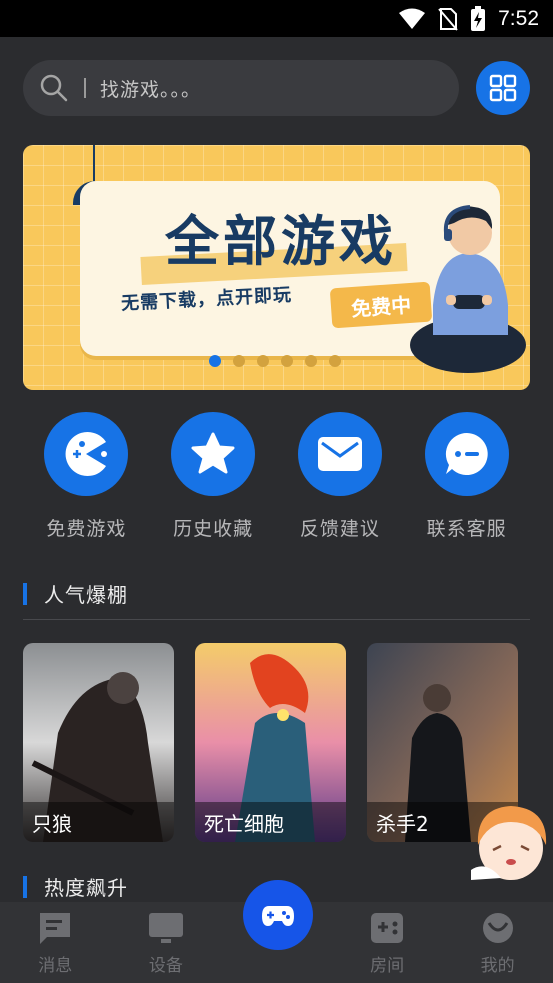 This screenshot has height=983, width=553. Describe the element at coordinates (213, 529) in the screenshot. I see `action-label: 历史收藏` at that location.